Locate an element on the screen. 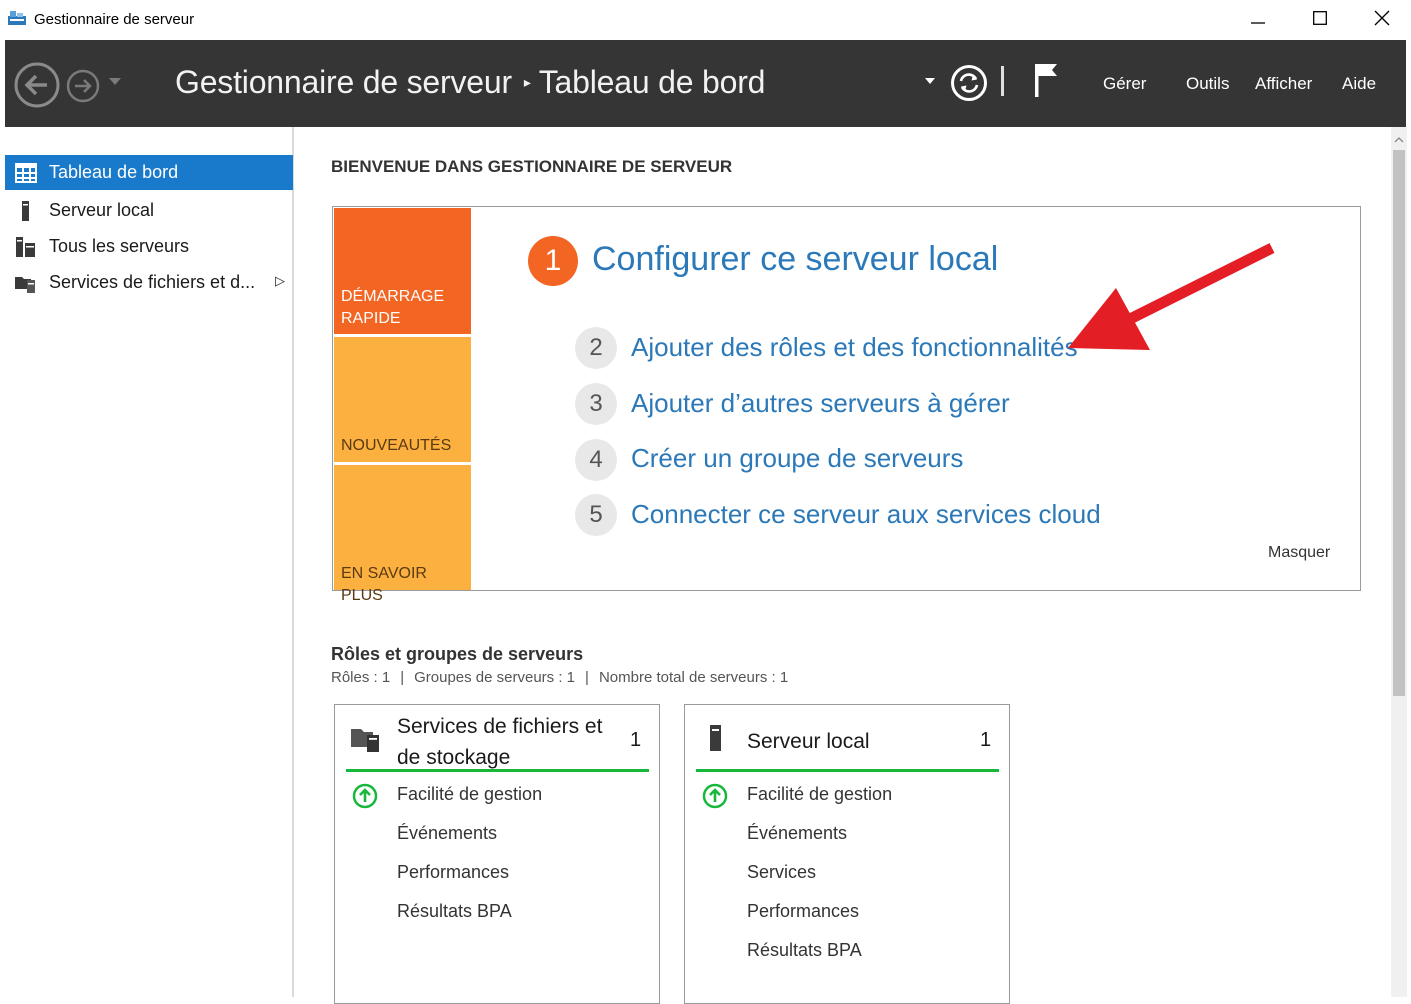 The image size is (1411, 1004). step-link-configurer: Configurer ce serveur local is located at coordinates (795, 259).